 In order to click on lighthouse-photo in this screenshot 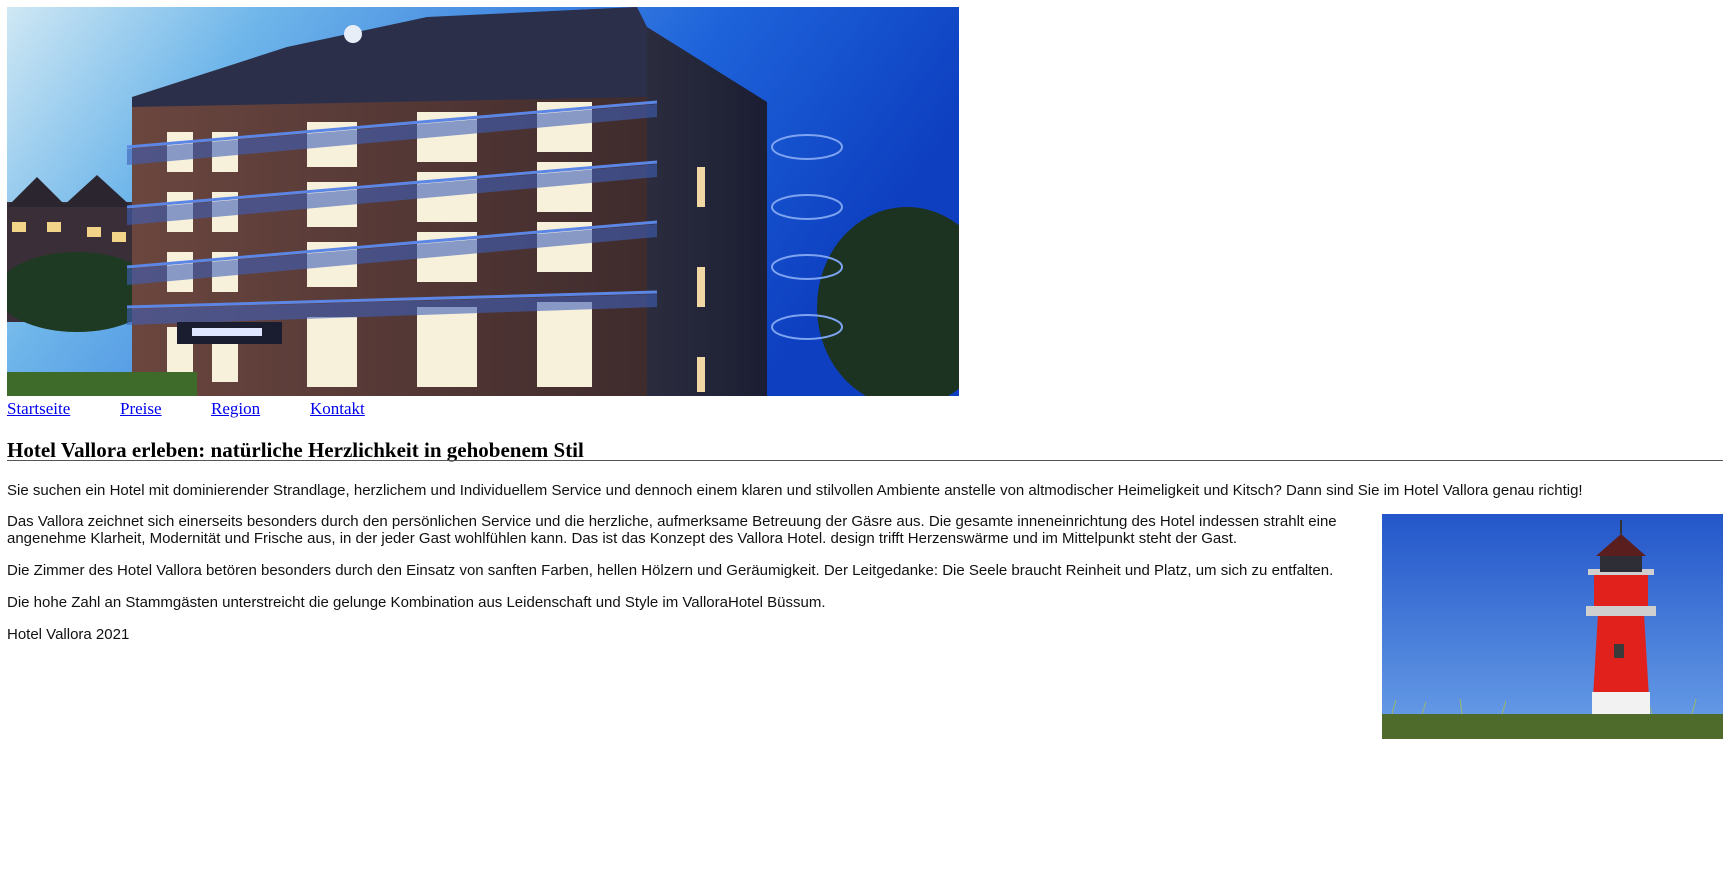, I will do `click(1552, 626)`.